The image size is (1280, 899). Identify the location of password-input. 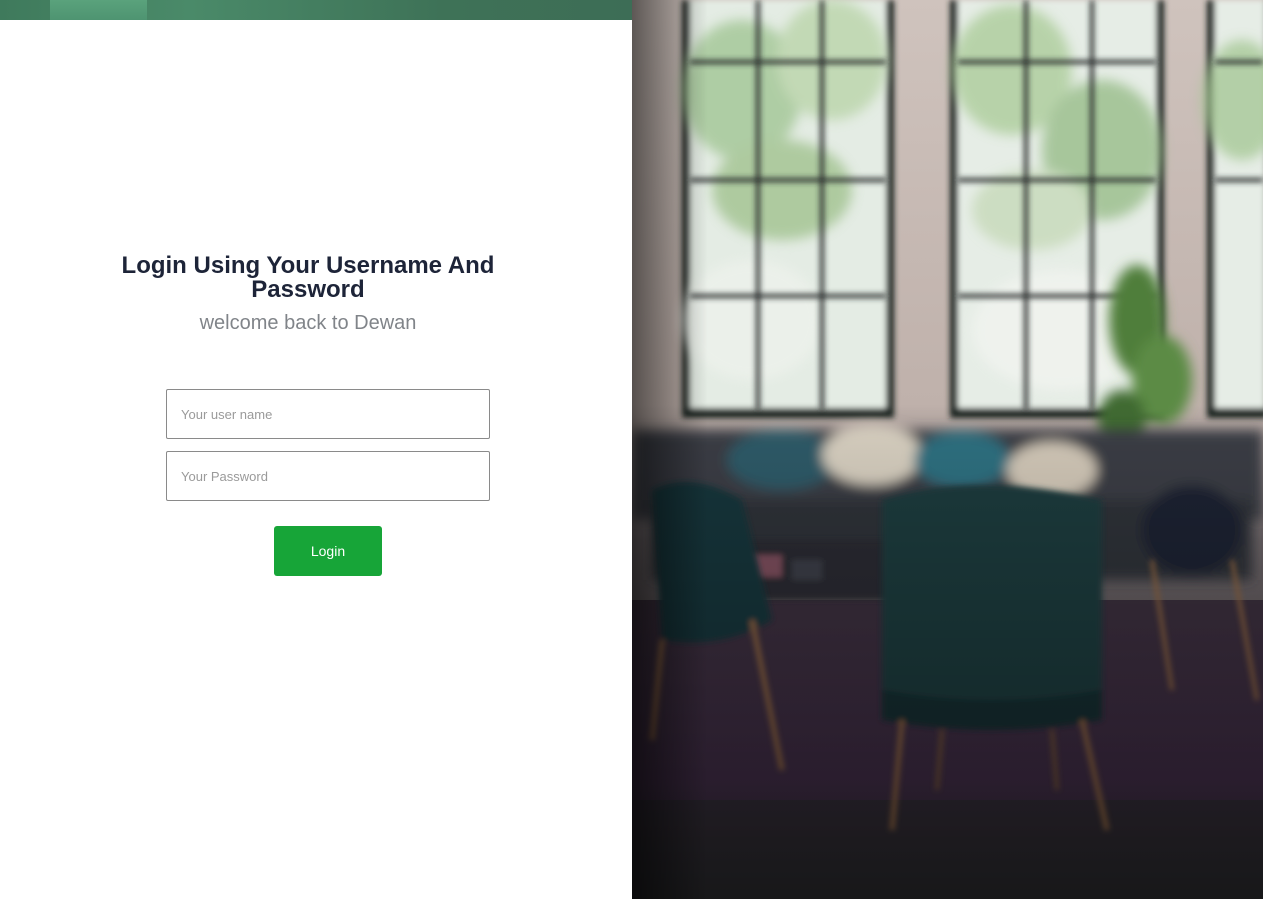
(328, 476).